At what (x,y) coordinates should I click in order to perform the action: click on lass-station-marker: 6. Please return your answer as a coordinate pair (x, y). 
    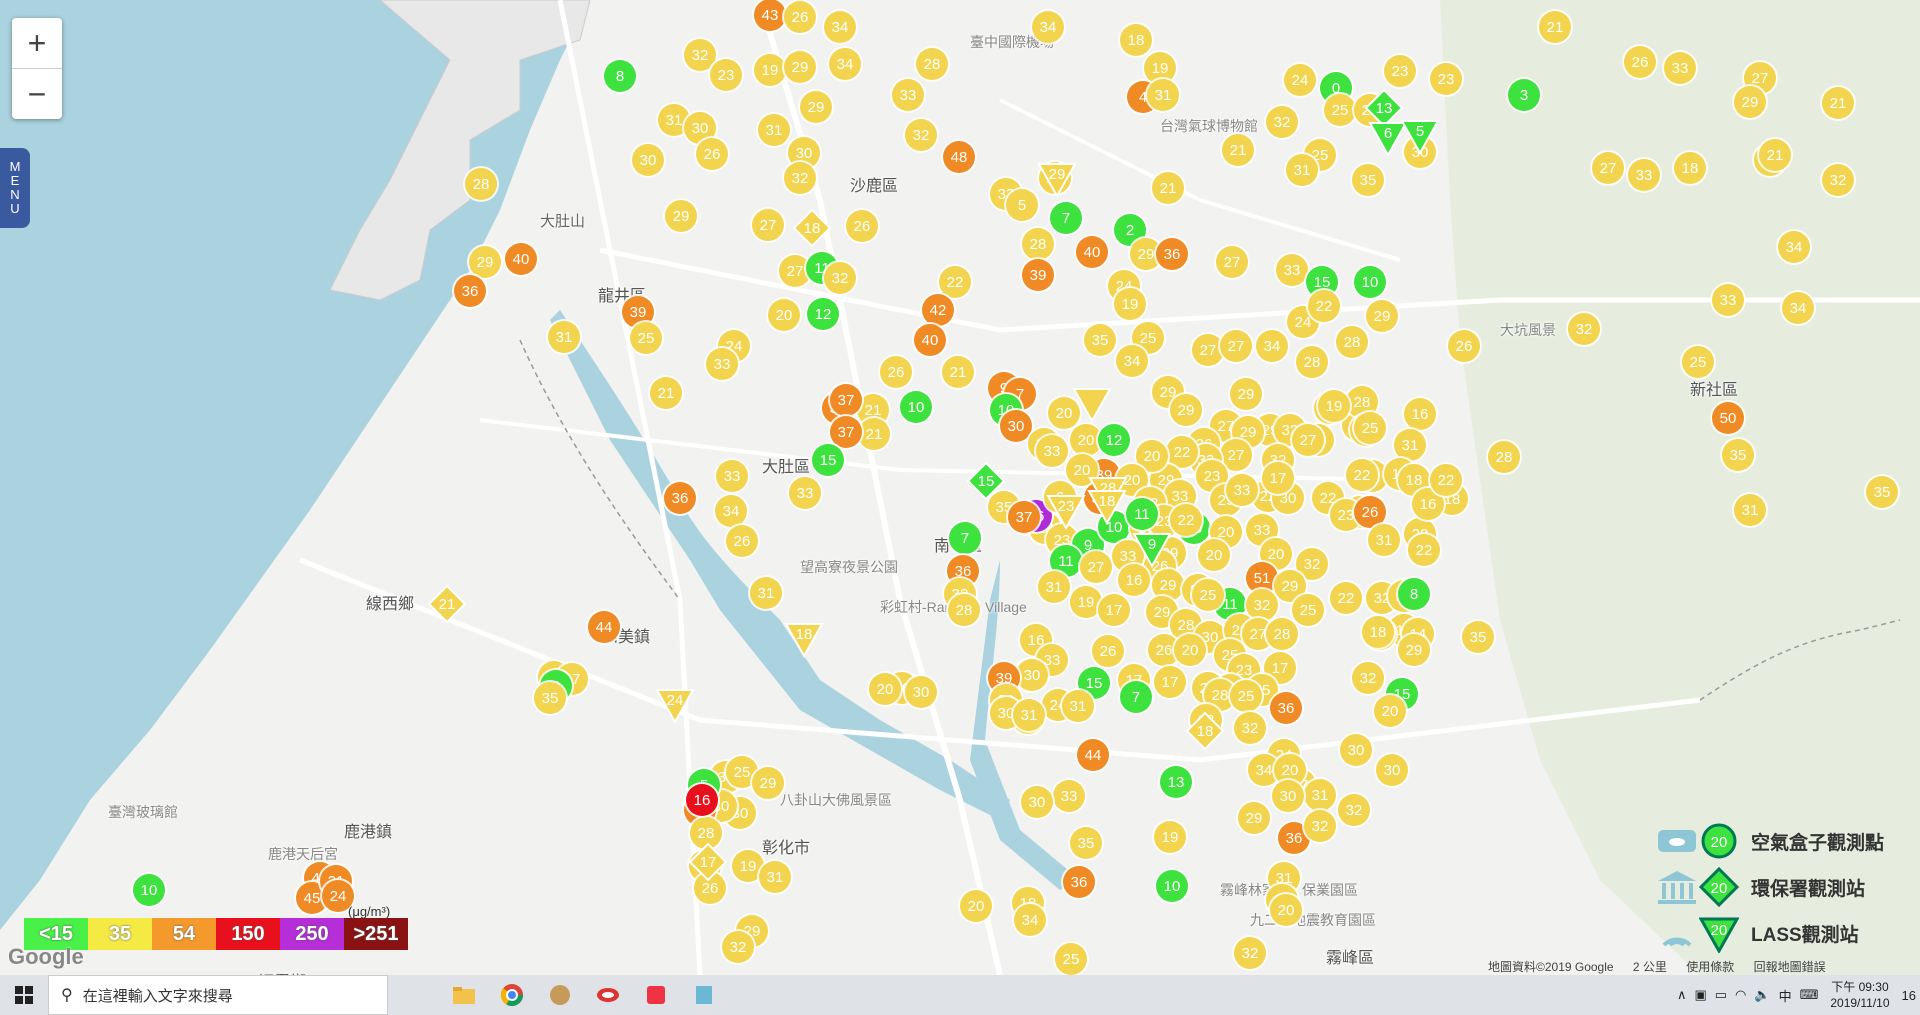
    Looking at the image, I should click on (1388, 140).